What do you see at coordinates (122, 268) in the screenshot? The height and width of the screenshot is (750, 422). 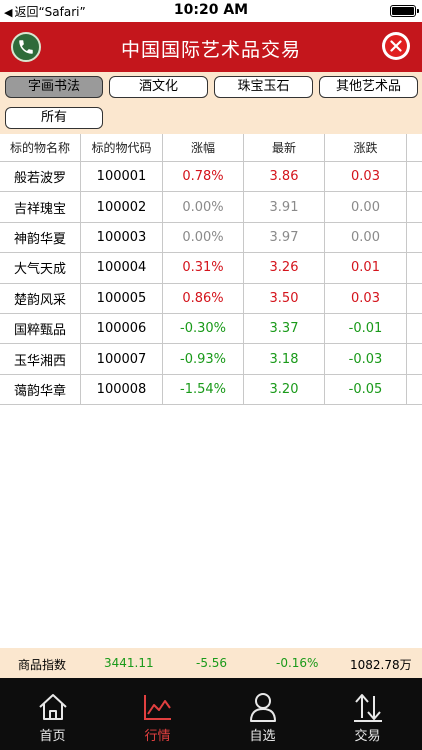 I see `cell-code: 100004` at bounding box center [122, 268].